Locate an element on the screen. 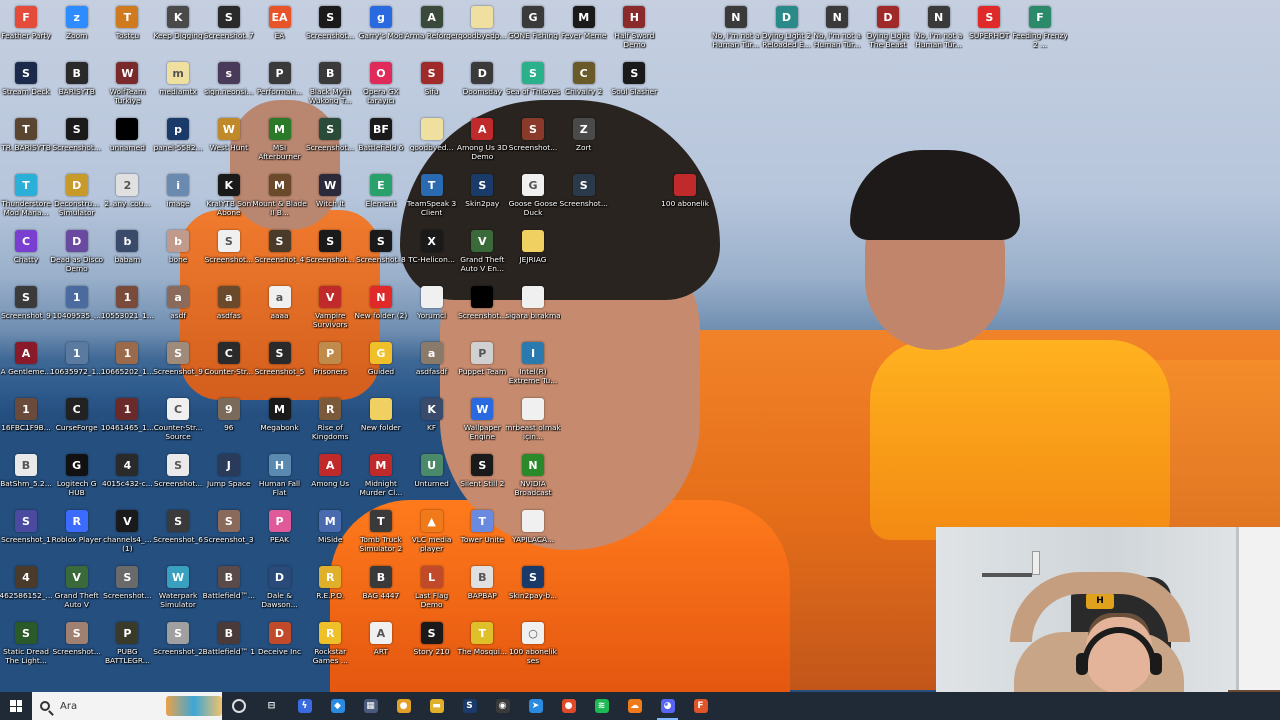 This screenshot has height=720, width=1280. desktop-icon: T Tomb Truck Simulator 2 is located at coordinates (381, 538).